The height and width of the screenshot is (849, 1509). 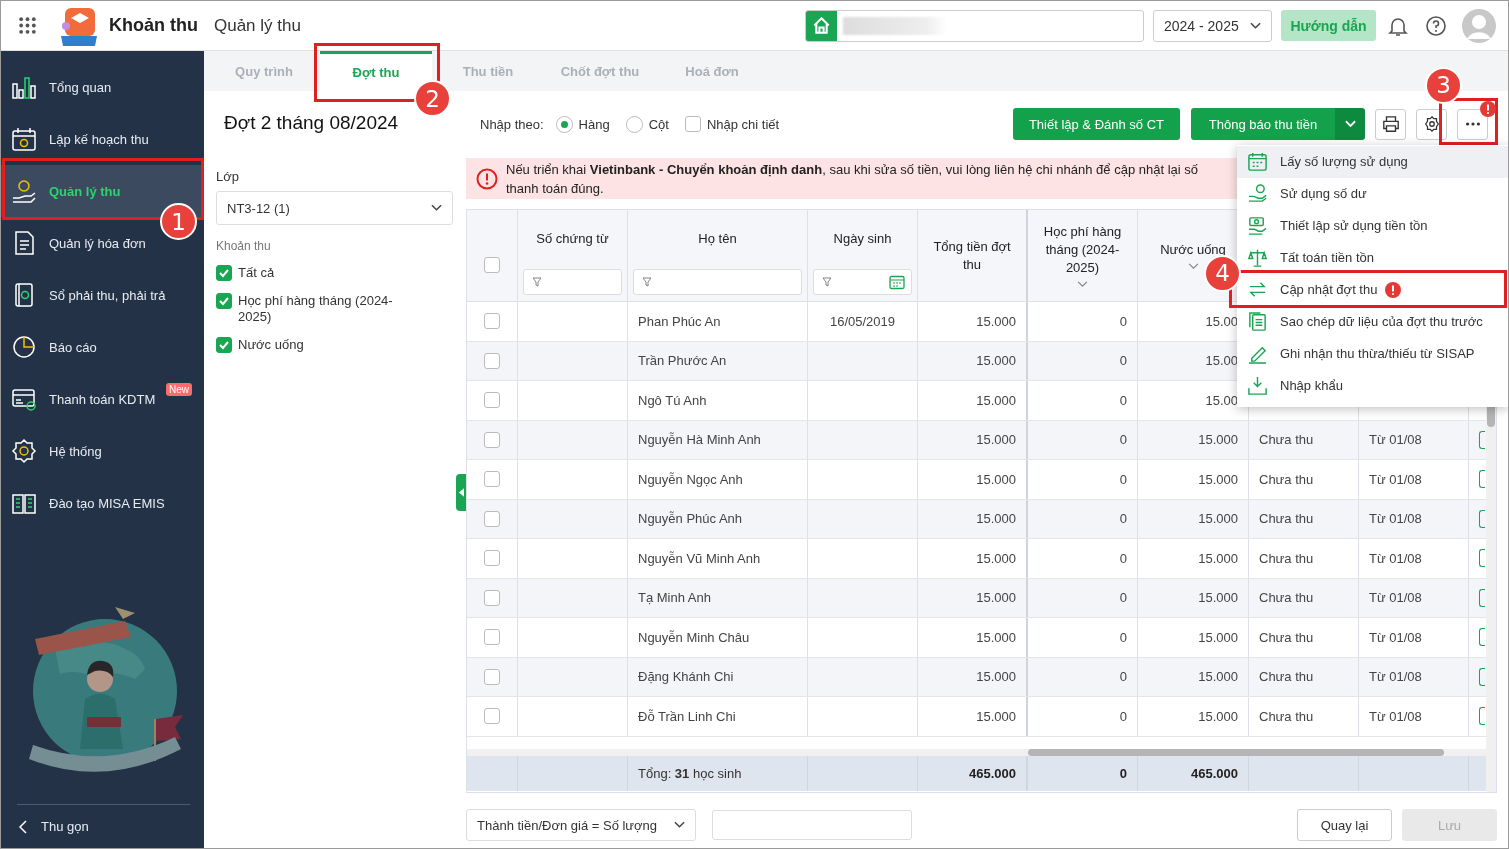 What do you see at coordinates (1372, 321) in the screenshot?
I see `menu-item: Sao chép dữ liệu của đợt thu trước` at bounding box center [1372, 321].